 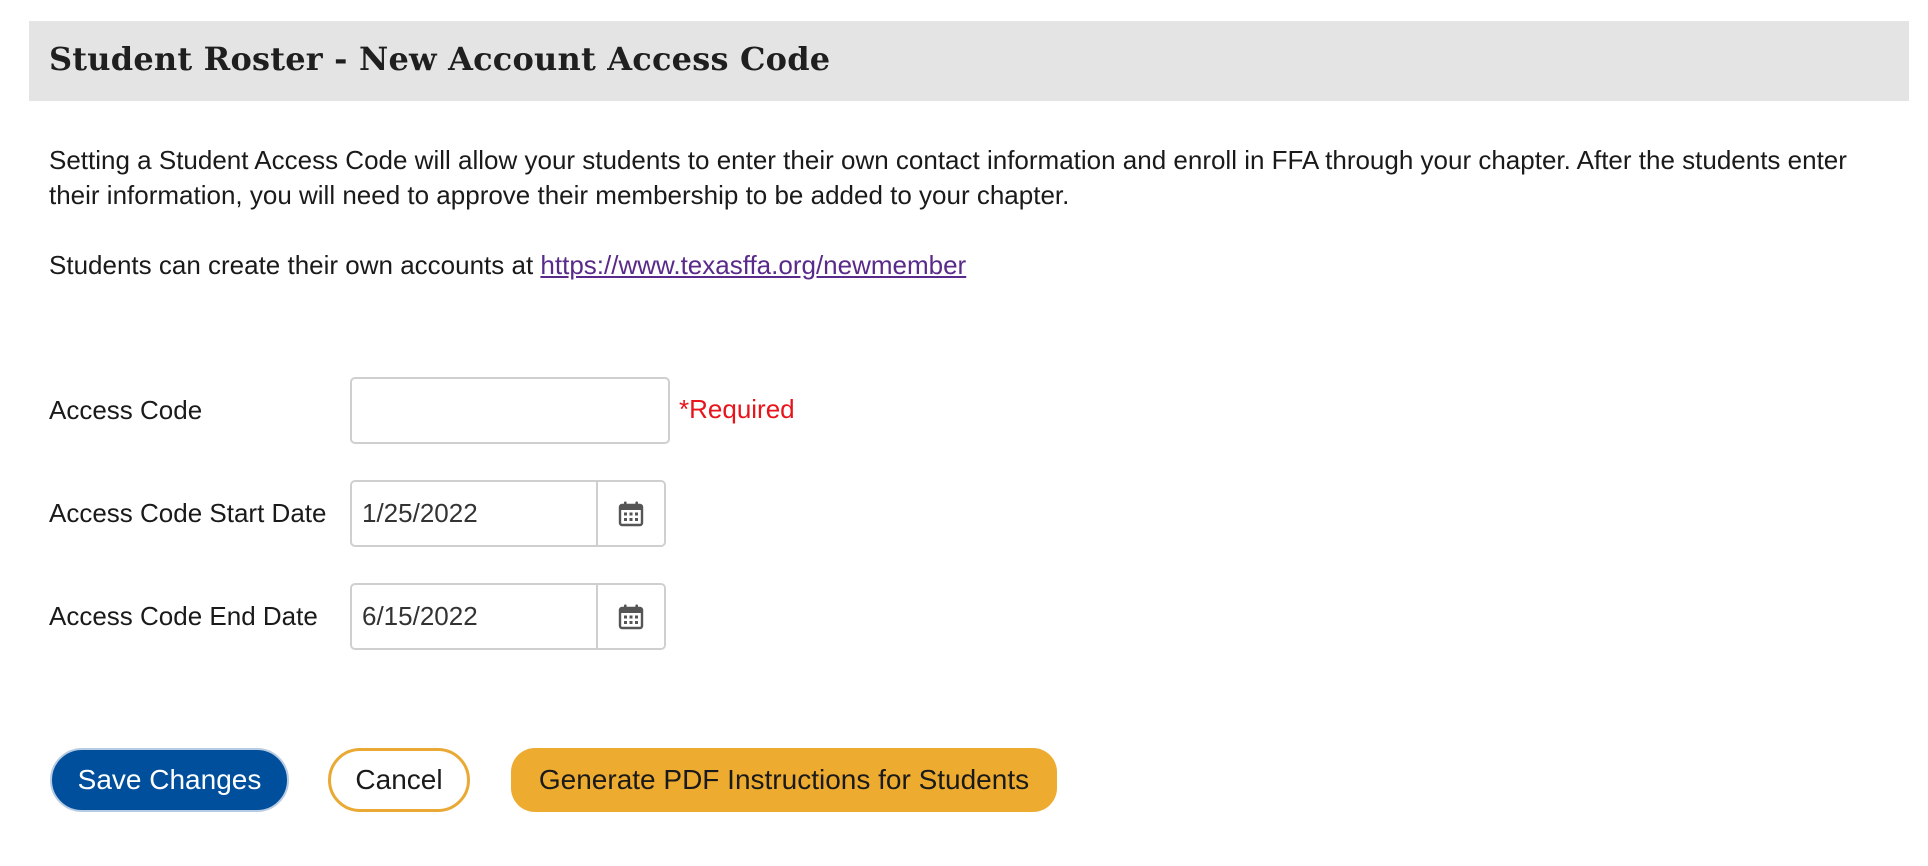 I want to click on start-date-group, so click(x=508, y=513).